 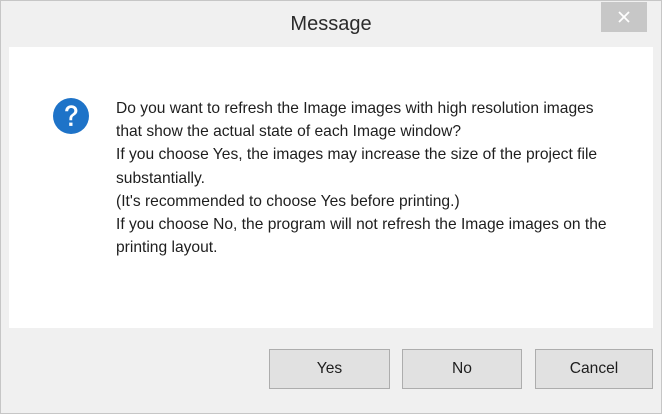 I want to click on close-button, so click(x=624, y=17).